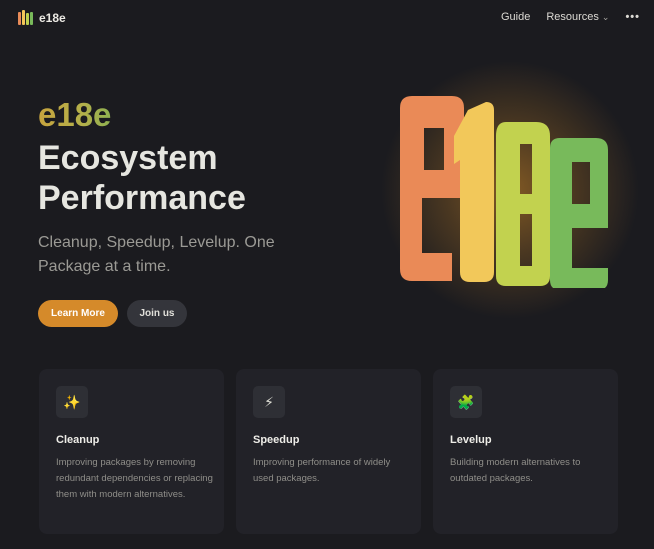 The image size is (654, 549). Describe the element at coordinates (269, 402) in the screenshot. I see `lightning-icon: ⚡` at that location.